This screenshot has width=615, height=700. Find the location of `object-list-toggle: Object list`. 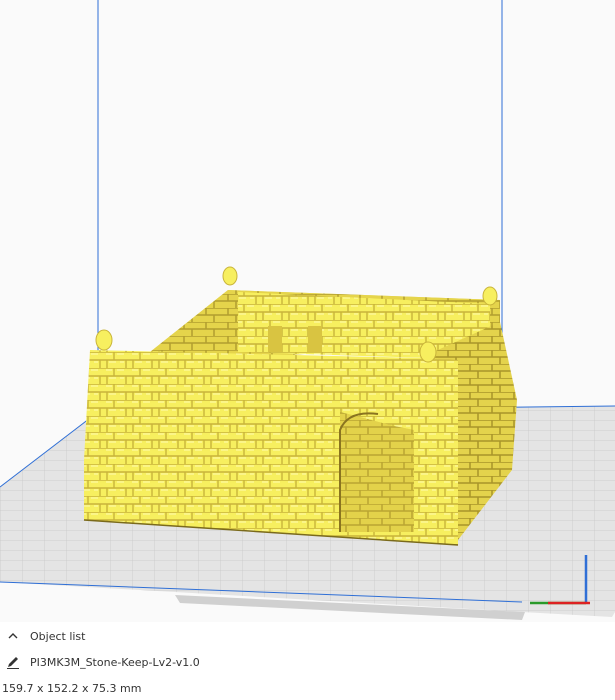

object-list-toggle: Object list is located at coordinates (42, 636).